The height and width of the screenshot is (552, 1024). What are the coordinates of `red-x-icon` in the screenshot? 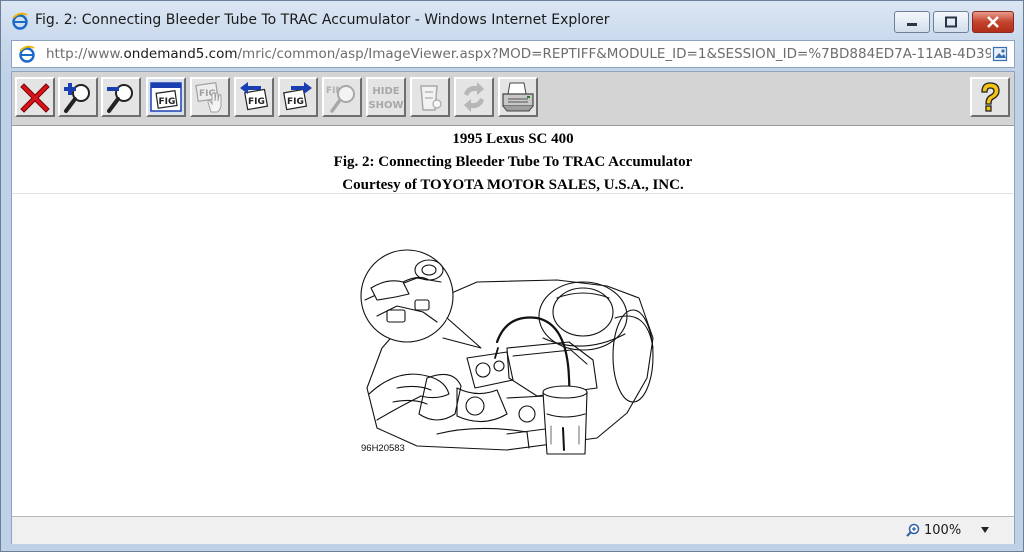 It's located at (35, 98).